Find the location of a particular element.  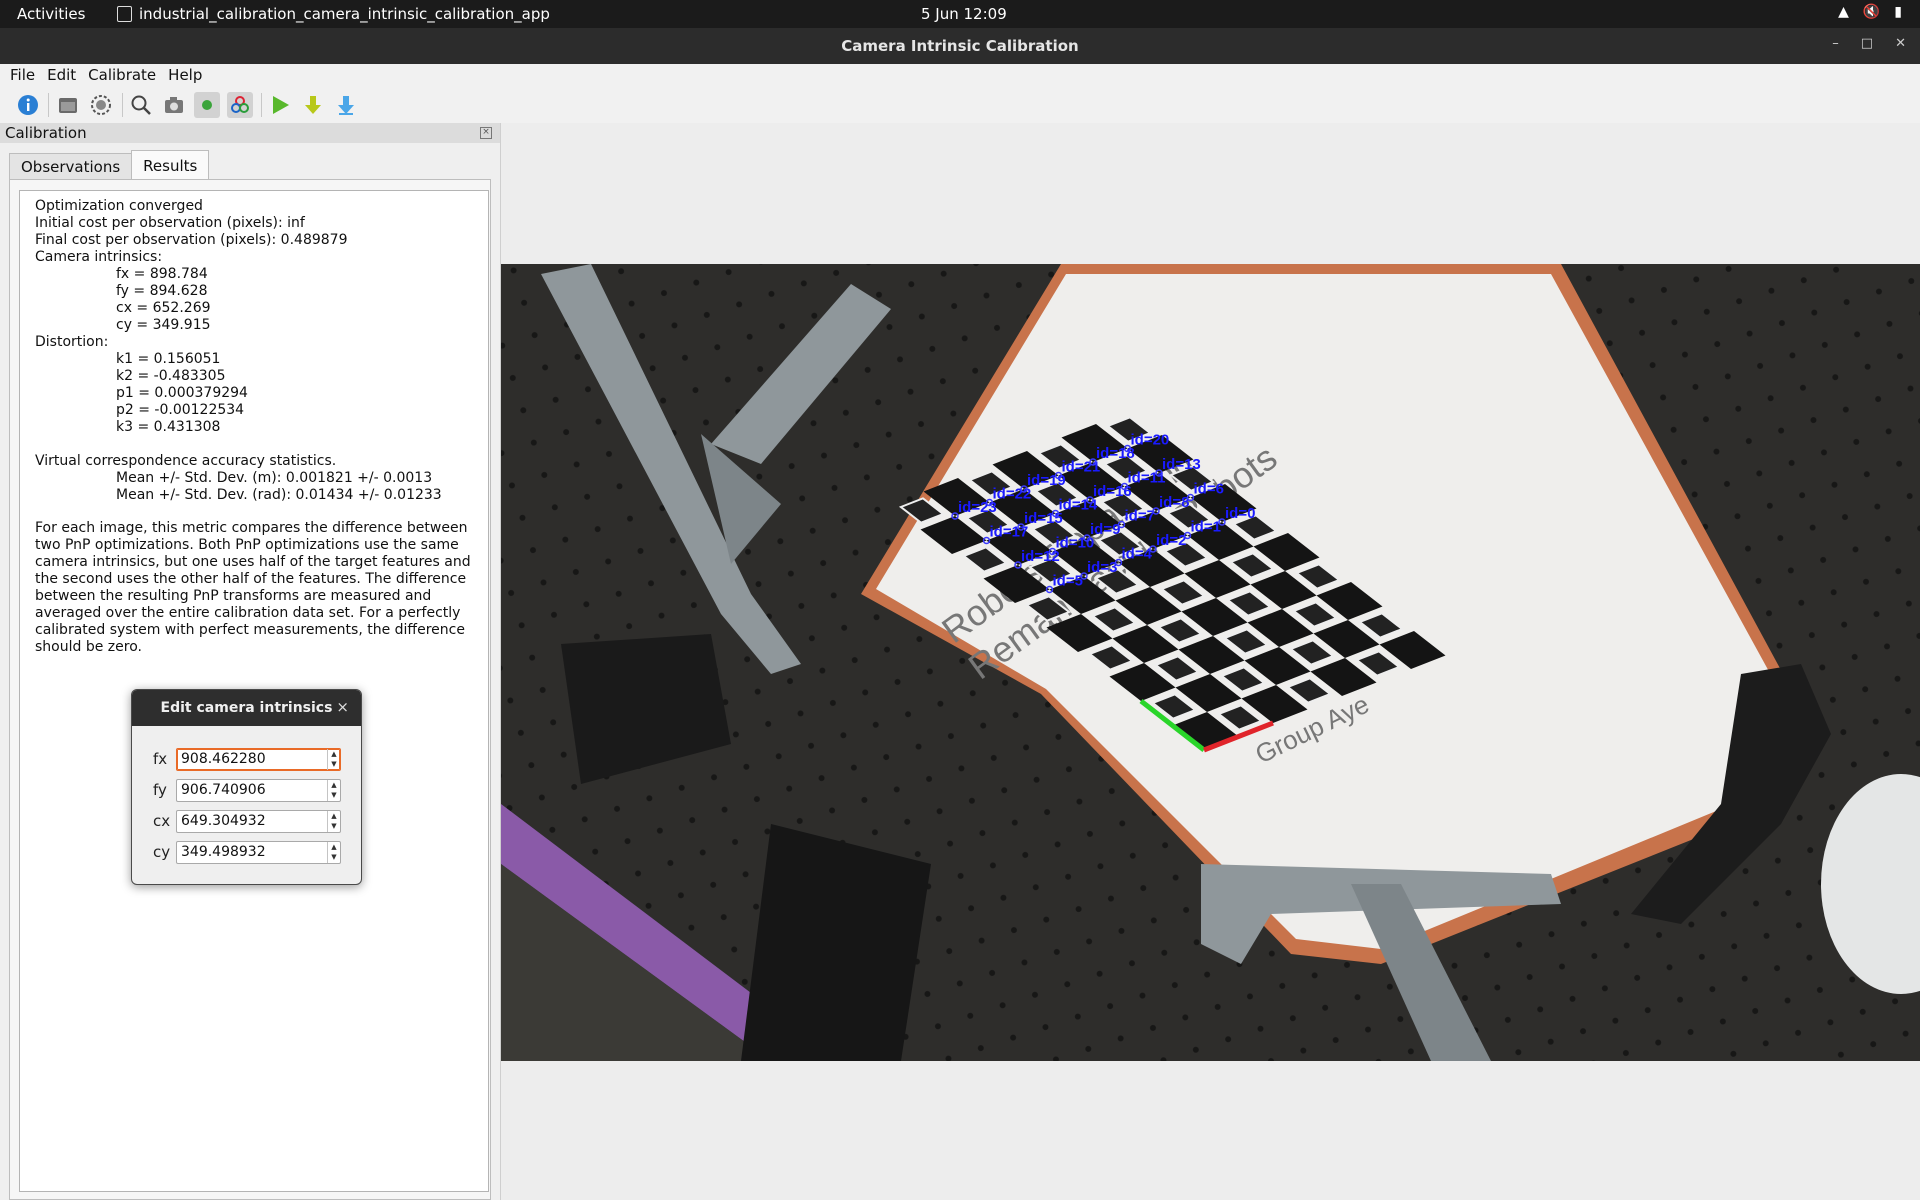

volume-muted-icon: 🔇 is located at coordinates (1871, 12).